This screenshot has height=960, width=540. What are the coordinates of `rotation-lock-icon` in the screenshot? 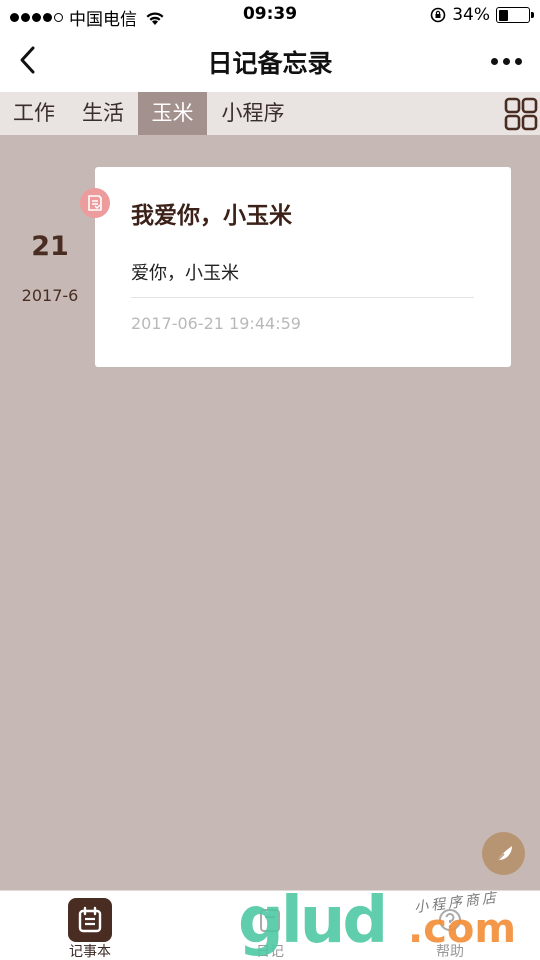 It's located at (438, 15).